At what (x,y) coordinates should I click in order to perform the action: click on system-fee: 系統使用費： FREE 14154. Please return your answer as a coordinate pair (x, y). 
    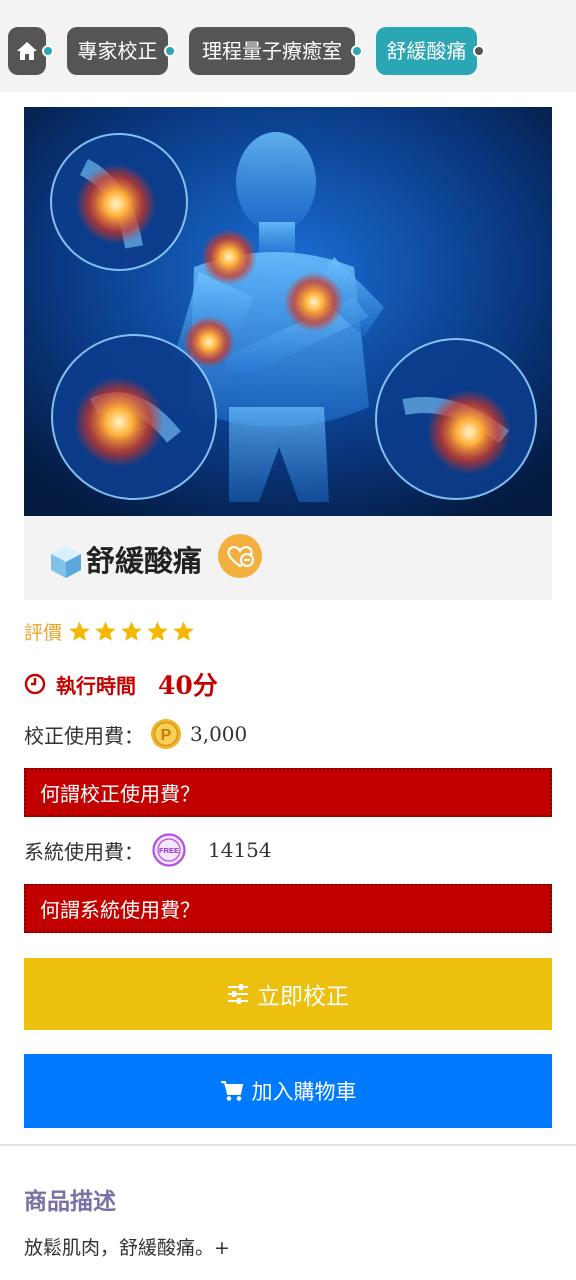
    Looking at the image, I should click on (148, 850).